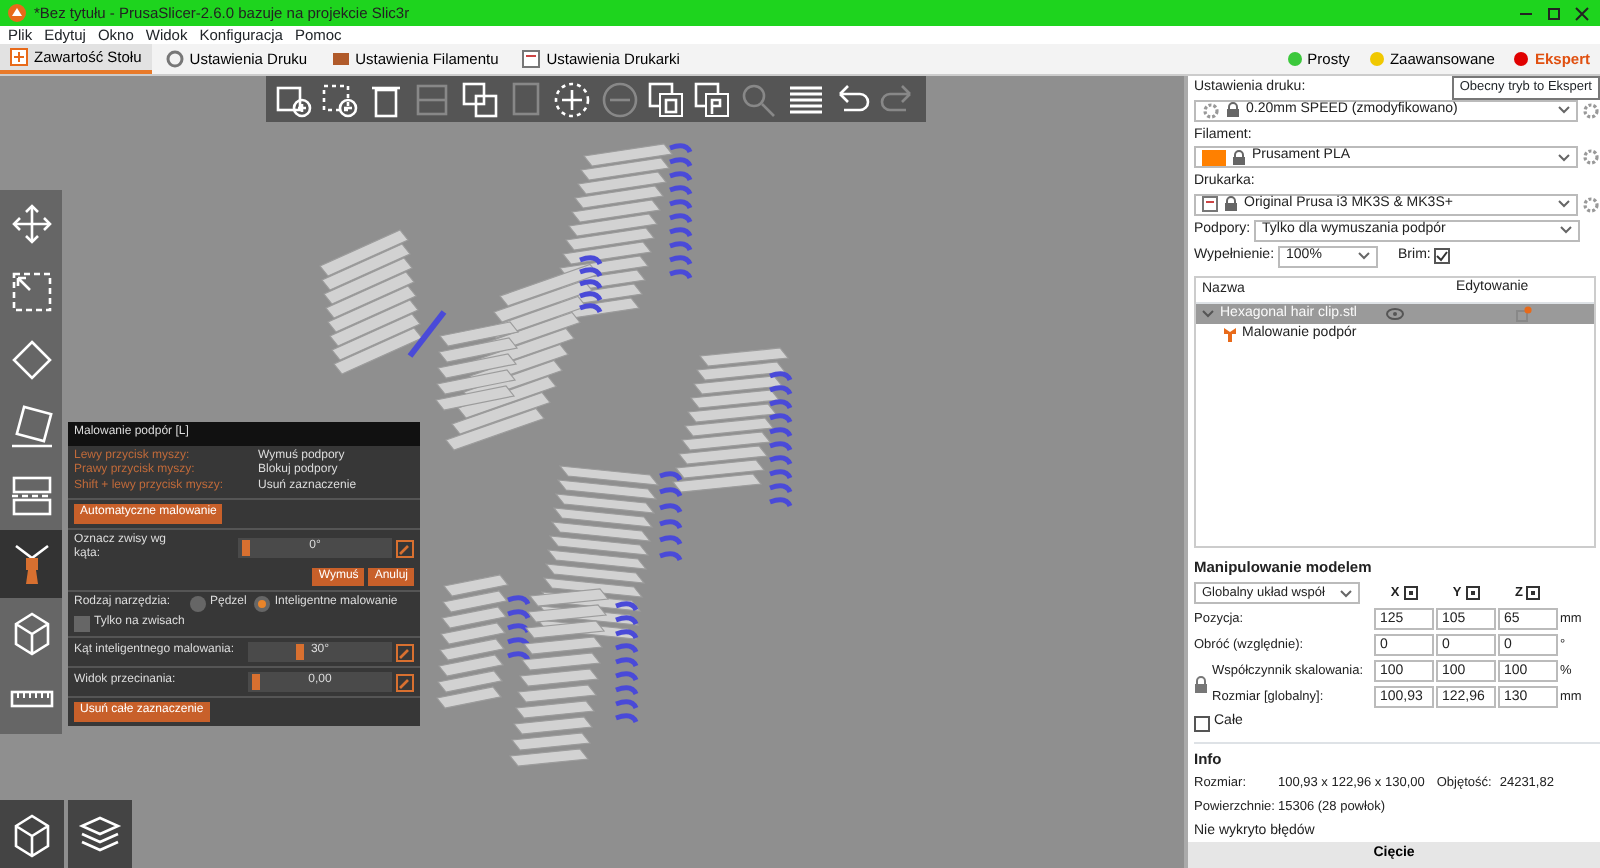 The width and height of the screenshot is (1600, 868). I want to click on comb-drawing, so click(483, 641).